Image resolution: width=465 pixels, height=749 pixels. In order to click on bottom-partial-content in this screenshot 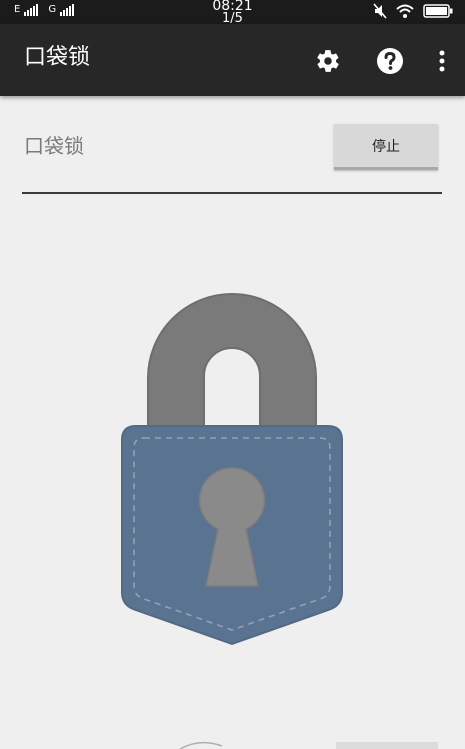, I will do `click(308, 745)`.